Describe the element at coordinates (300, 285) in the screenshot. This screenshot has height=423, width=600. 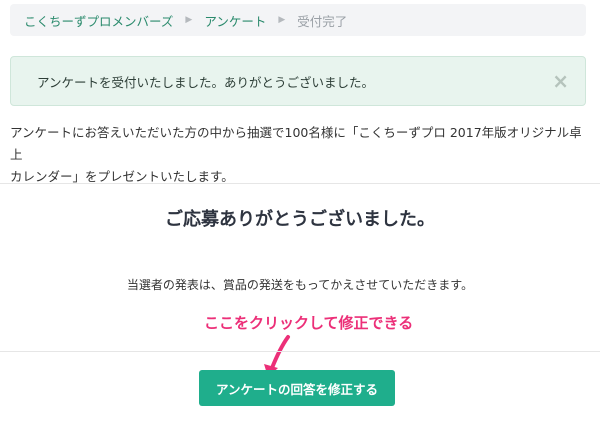
I see `winner-notice: 当選者の発表は、賞品の発送をもってかえさせていただきます。` at that location.